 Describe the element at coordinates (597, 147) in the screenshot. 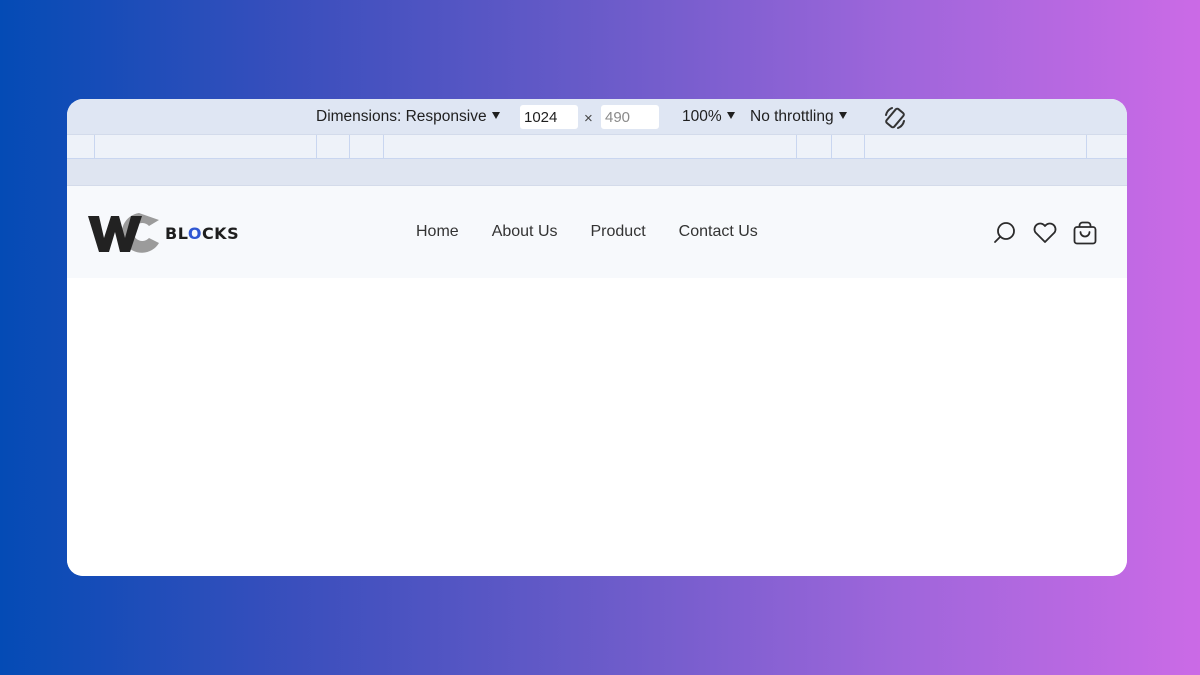

I see `media-query-ruler` at that location.